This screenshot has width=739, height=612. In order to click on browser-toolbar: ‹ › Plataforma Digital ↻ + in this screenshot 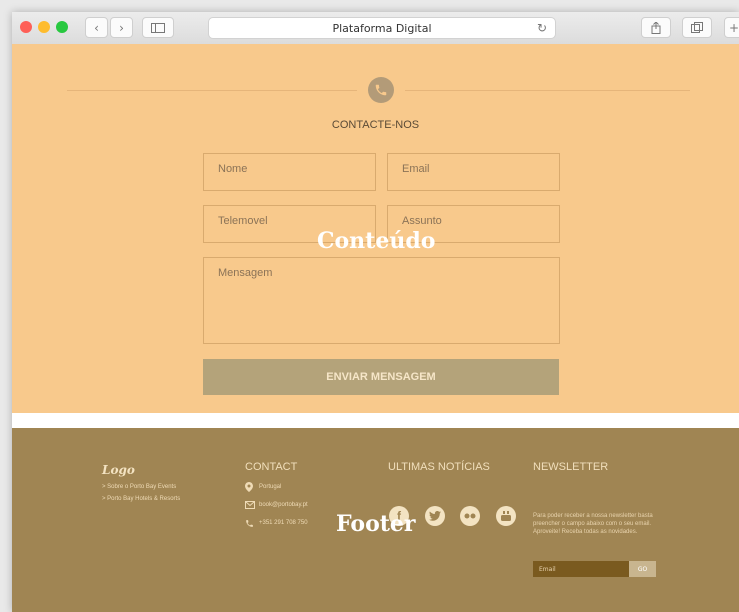, I will do `click(375, 28)`.